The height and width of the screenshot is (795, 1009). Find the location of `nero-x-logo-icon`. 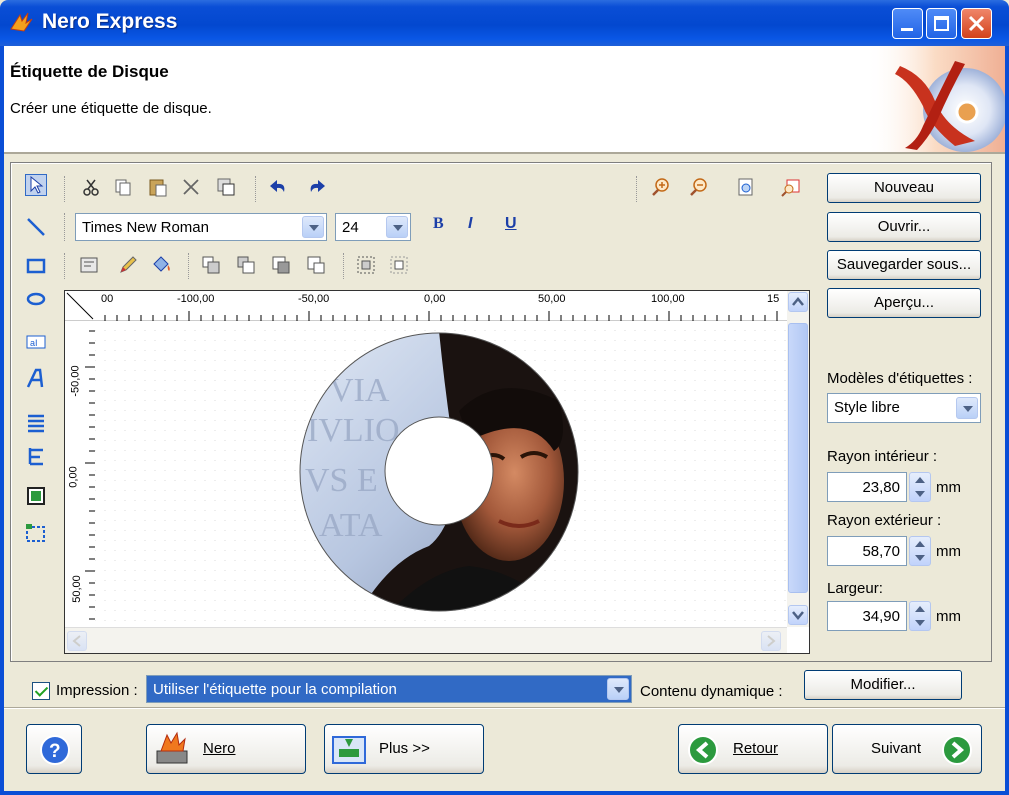

nero-x-logo-icon is located at coordinates (935, 99).